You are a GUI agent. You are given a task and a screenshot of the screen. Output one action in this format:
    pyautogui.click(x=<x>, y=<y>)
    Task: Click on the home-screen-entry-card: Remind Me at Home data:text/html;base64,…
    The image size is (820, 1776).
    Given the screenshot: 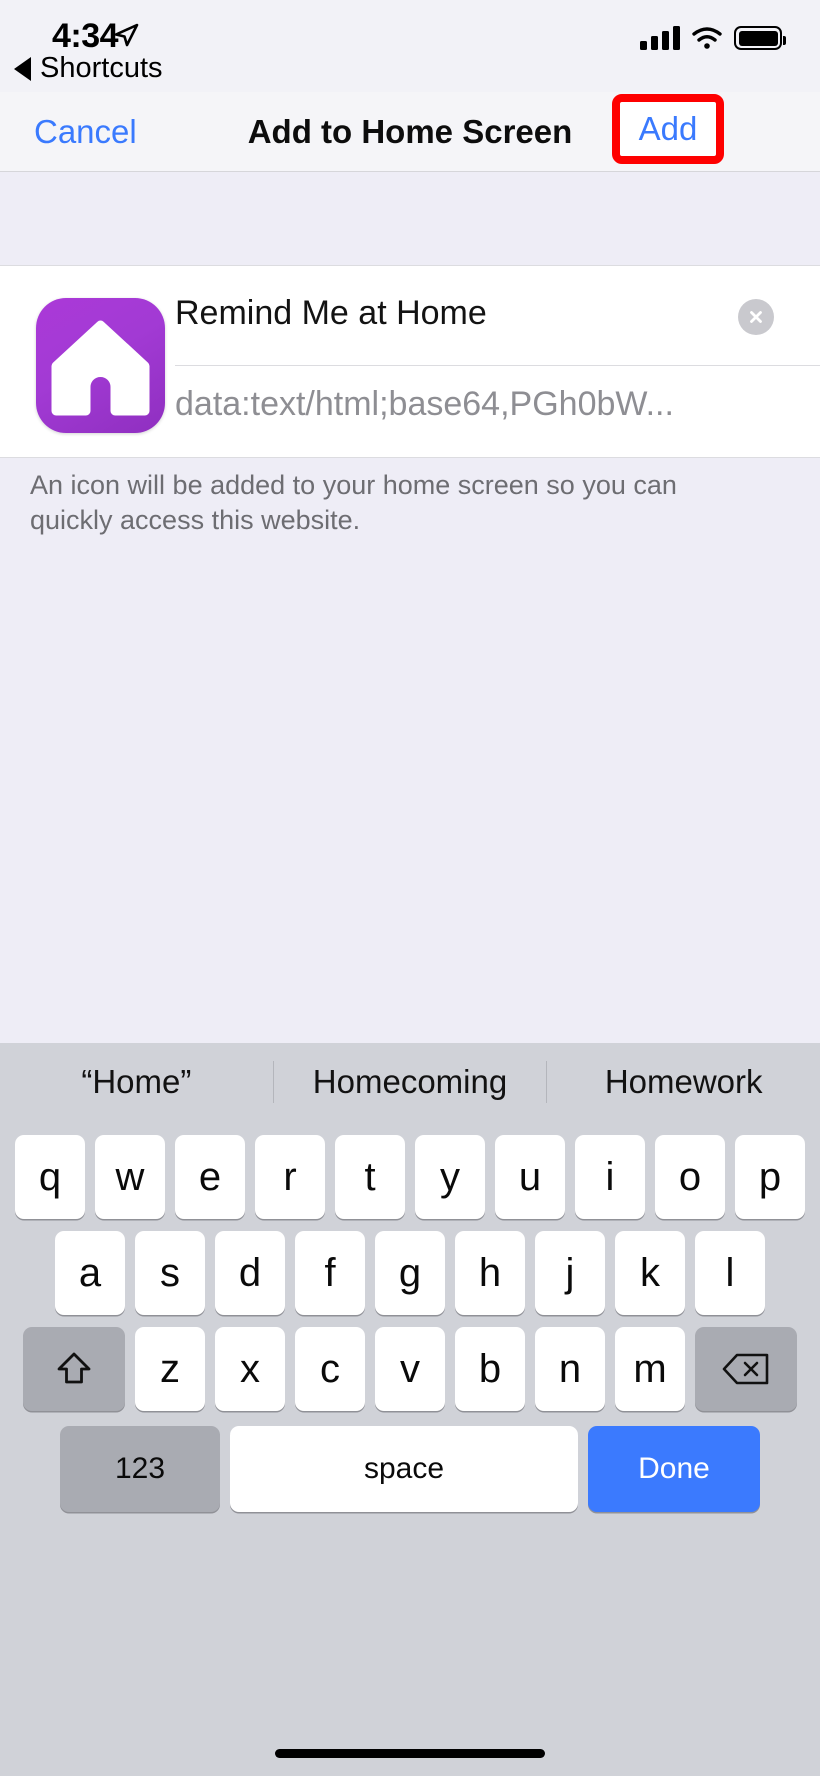 What is the action you would take?
    pyautogui.click(x=410, y=361)
    